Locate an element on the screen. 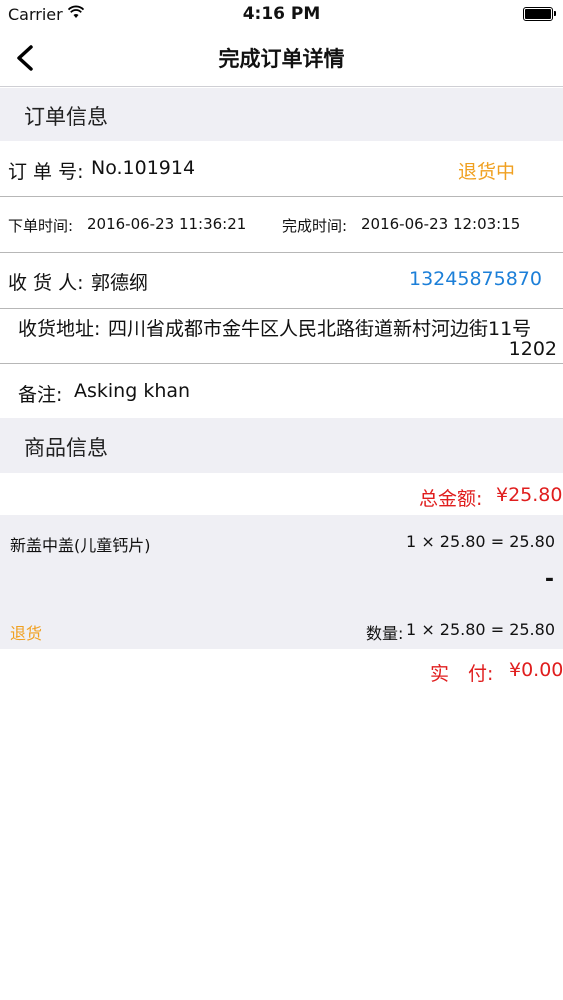 This screenshot has height=1000, width=563. order-number-value: No.101914 is located at coordinates (143, 168).